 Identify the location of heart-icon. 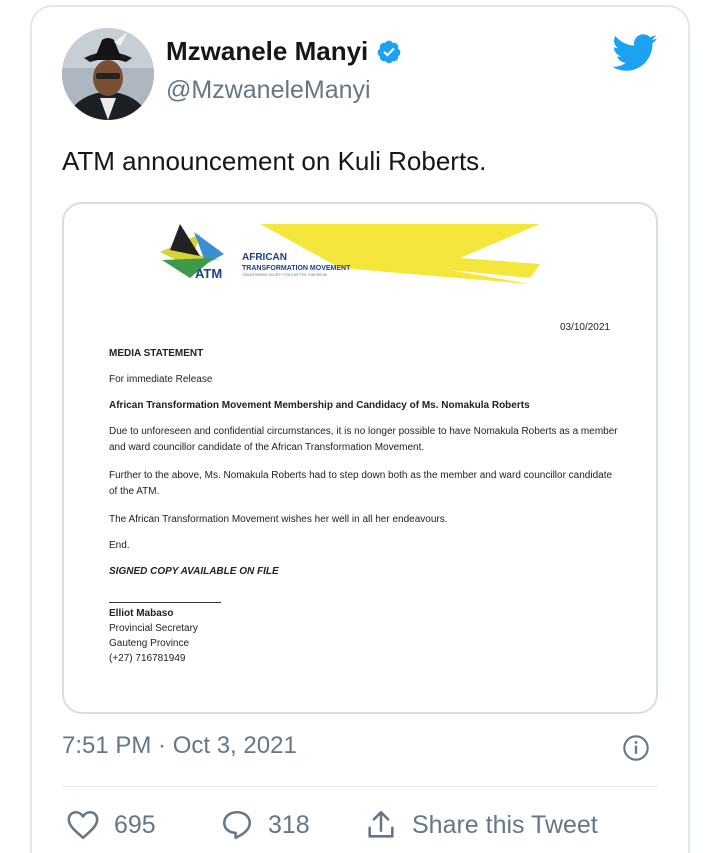
(83, 825).